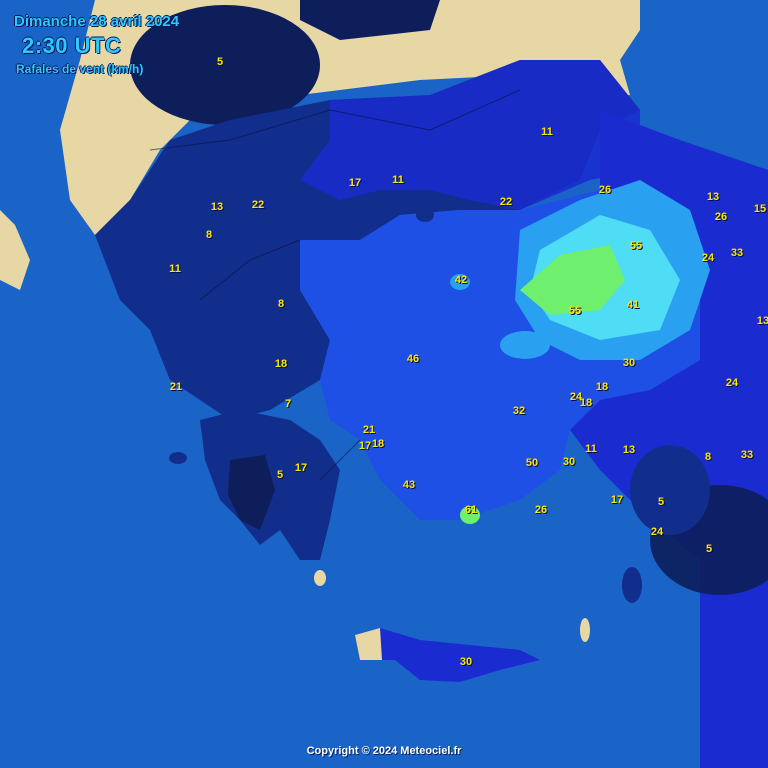 The image size is (768, 768). I want to click on map-date: Dimanche 28 avril 2024, so click(97, 21).